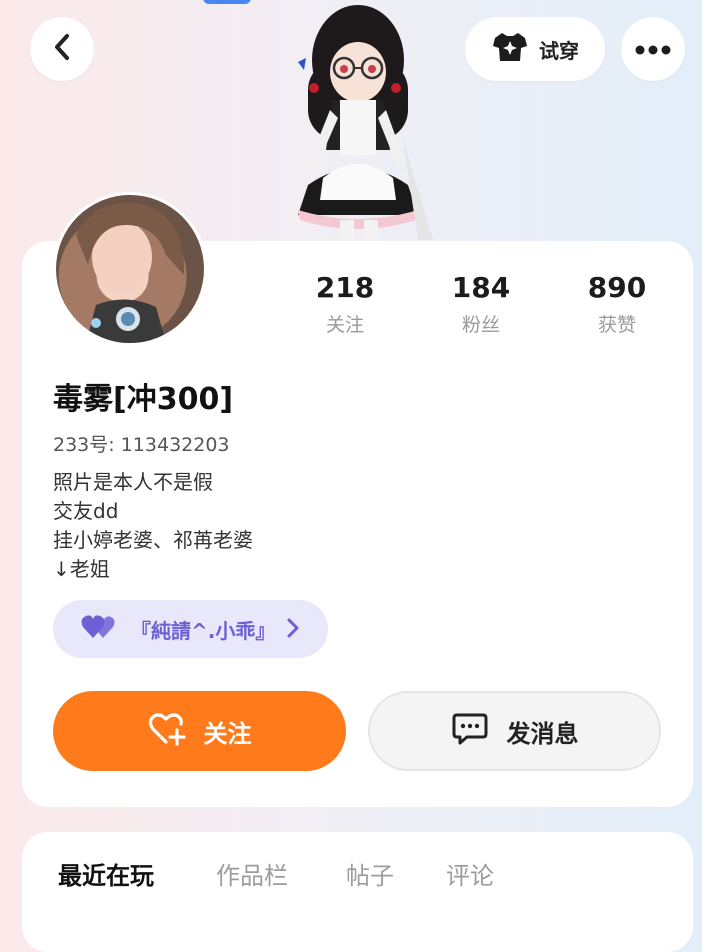  I want to click on back-button, so click(62, 49).